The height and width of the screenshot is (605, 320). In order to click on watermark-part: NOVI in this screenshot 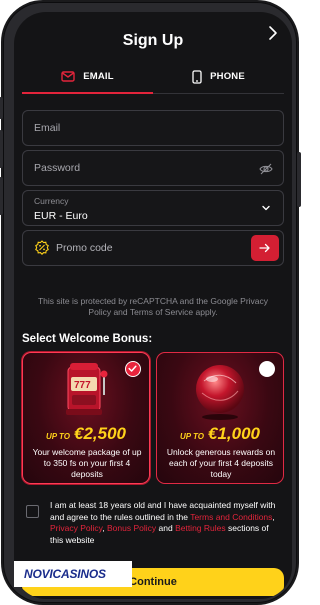, I will do `click(38, 574)`.